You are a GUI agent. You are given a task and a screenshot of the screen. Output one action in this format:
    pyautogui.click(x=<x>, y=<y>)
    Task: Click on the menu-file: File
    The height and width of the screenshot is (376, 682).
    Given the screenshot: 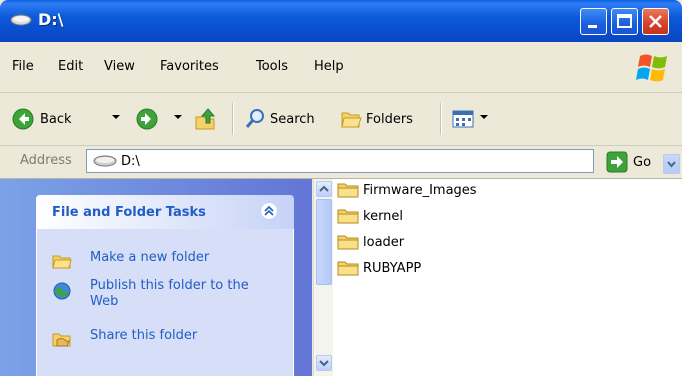 What is the action you would take?
    pyautogui.click(x=23, y=66)
    